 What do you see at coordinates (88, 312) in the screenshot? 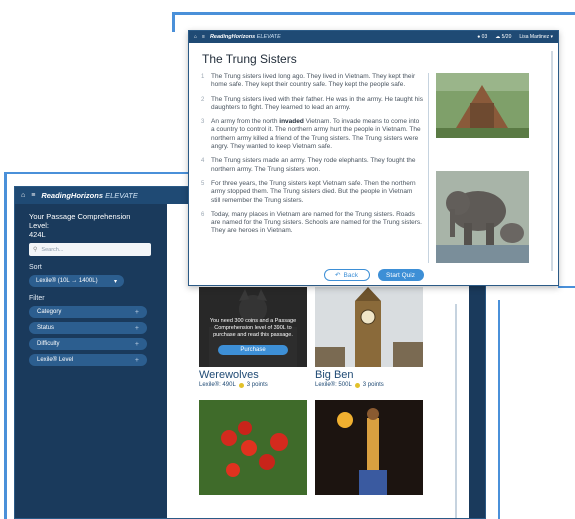
I see `filter-category: Category +` at bounding box center [88, 312].